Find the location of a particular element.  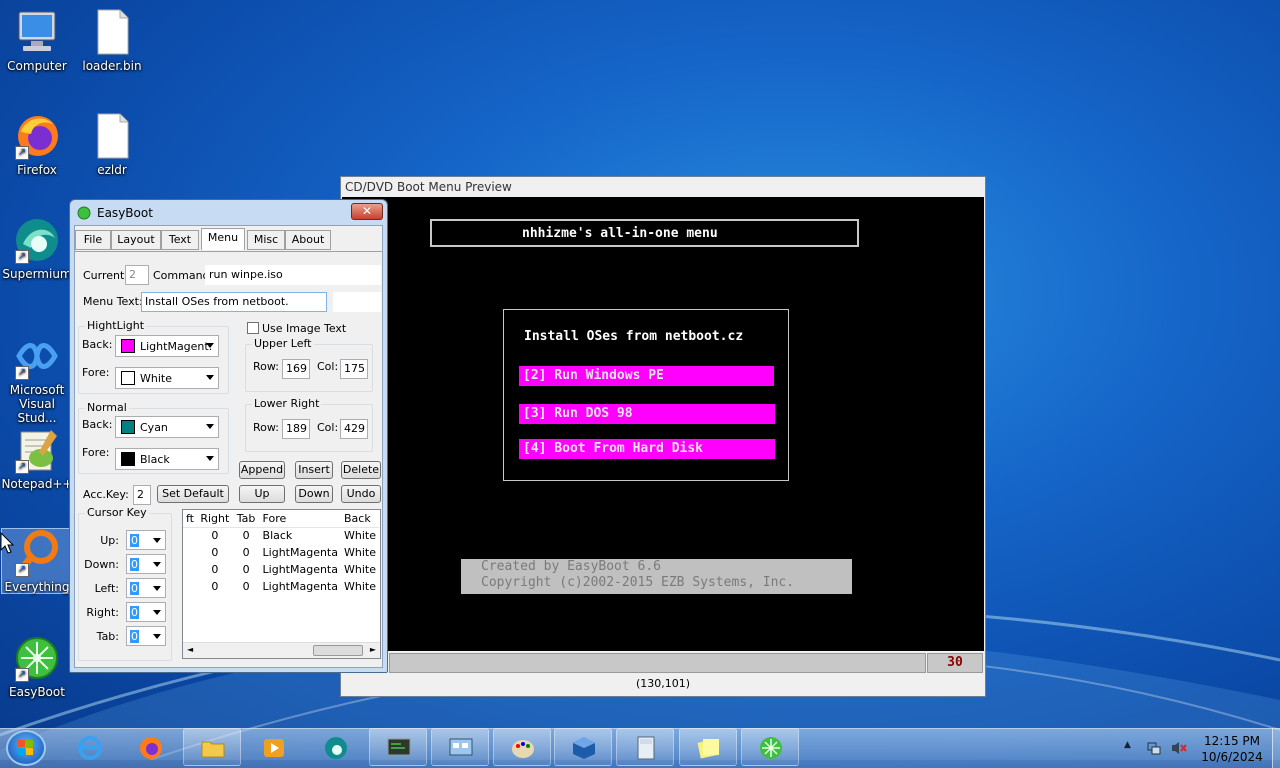

taskbar-firefox is located at coordinates (150, 747).